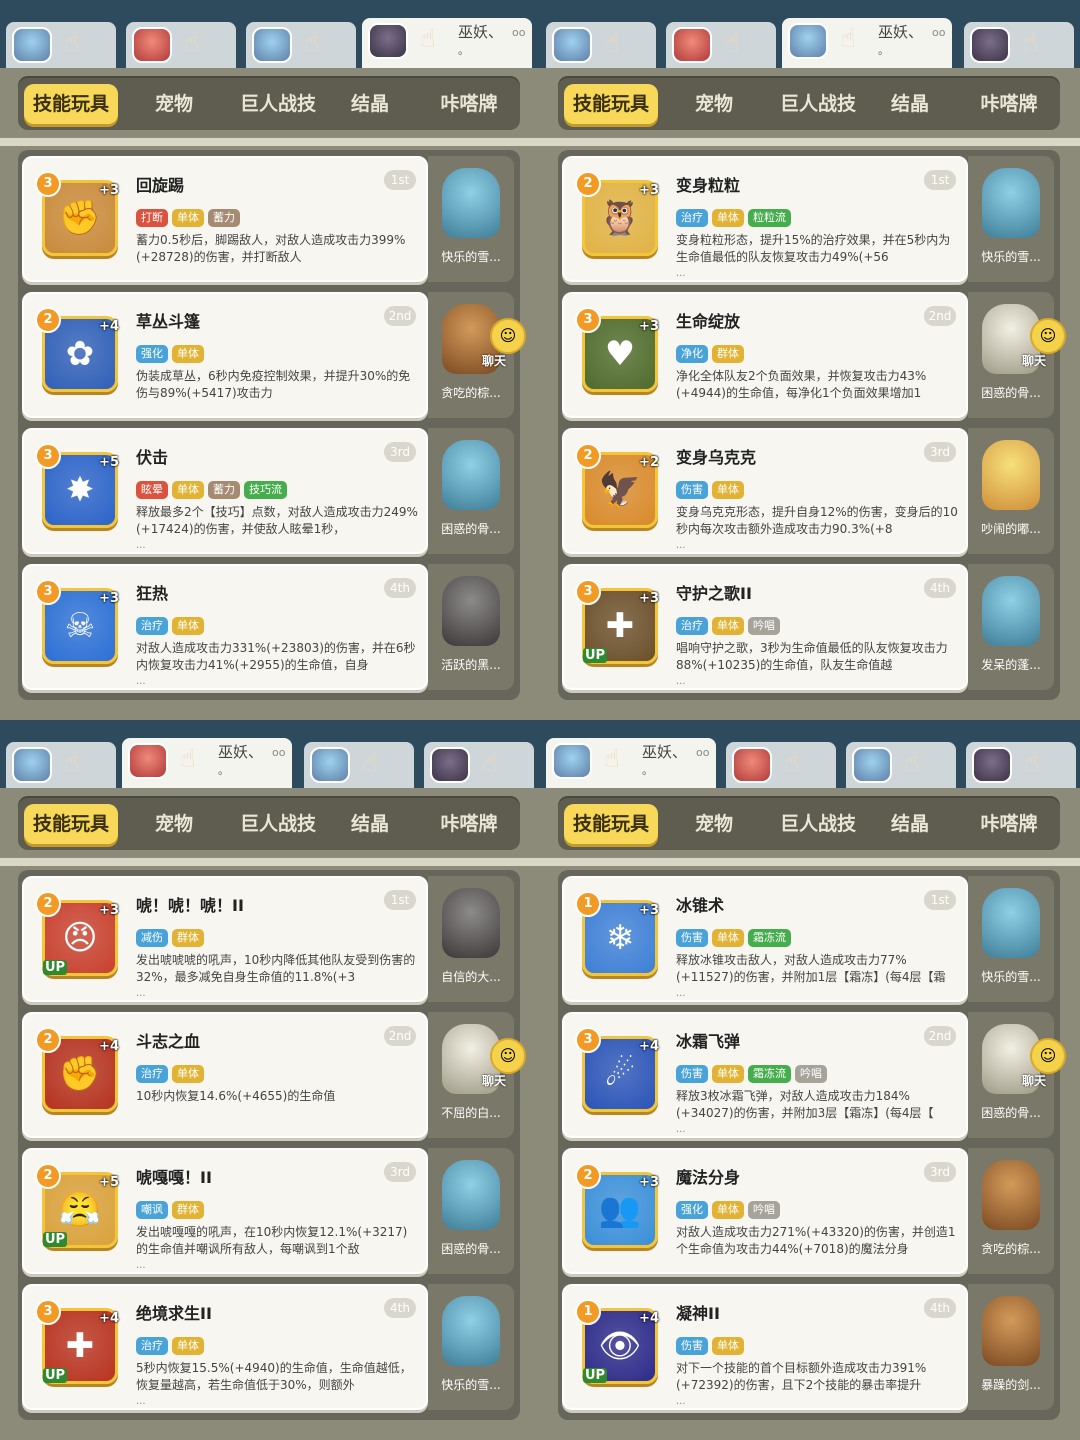  Describe the element at coordinates (477, 355) in the screenshot. I see `pet-slot: 贪吃的棕... ☺ 聊天` at that location.